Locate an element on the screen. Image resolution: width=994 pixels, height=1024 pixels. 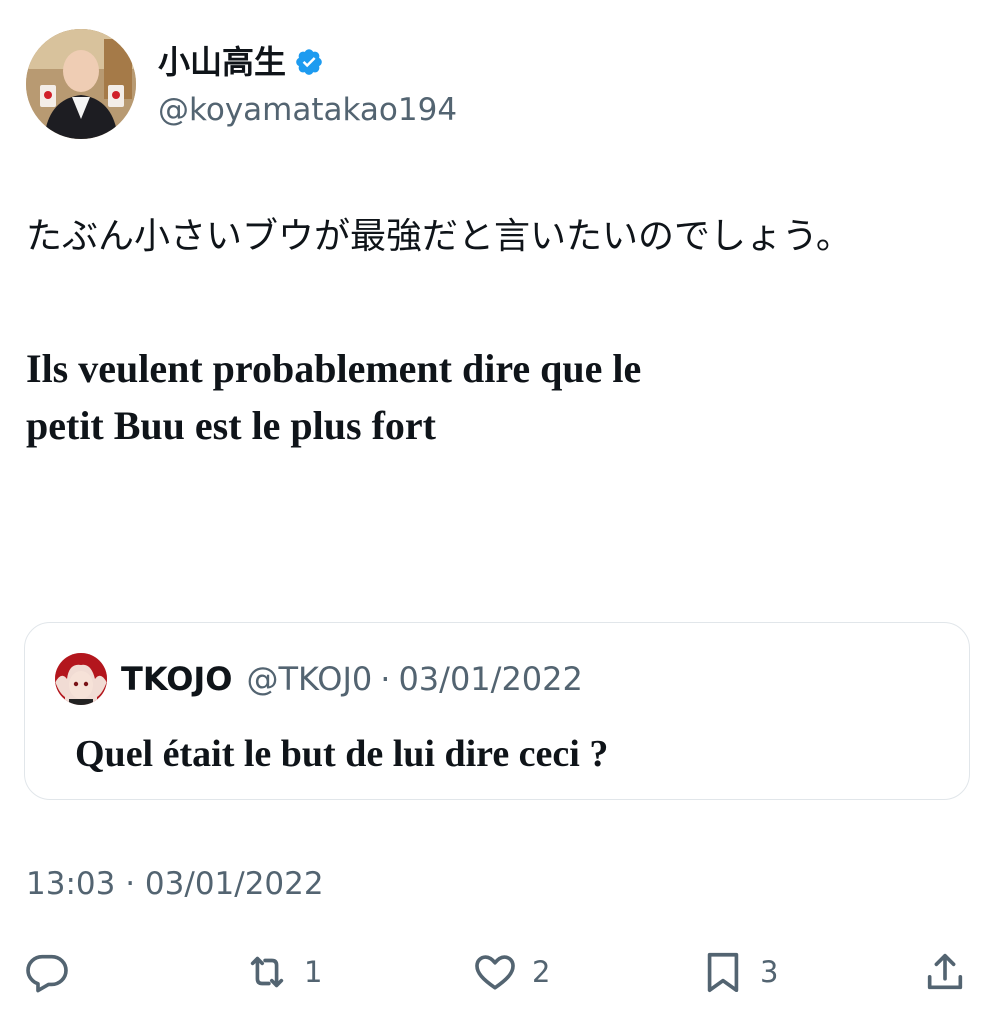
bookmark-button: 3 is located at coordinates (739, 972).